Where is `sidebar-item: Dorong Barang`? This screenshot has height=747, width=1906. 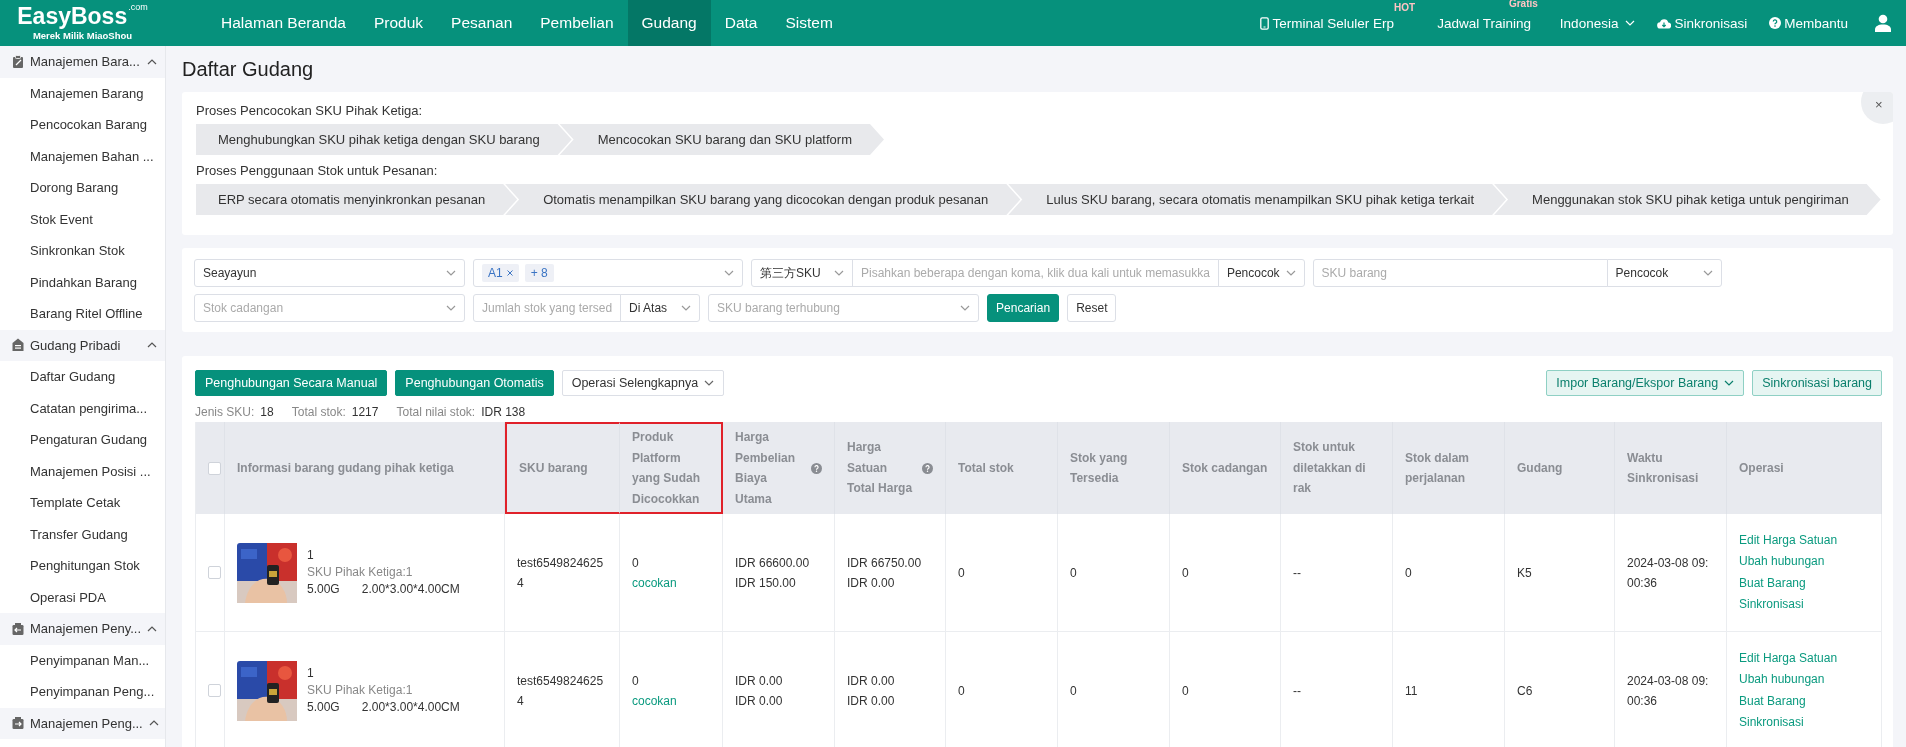 sidebar-item: Dorong Barang is located at coordinates (82, 188).